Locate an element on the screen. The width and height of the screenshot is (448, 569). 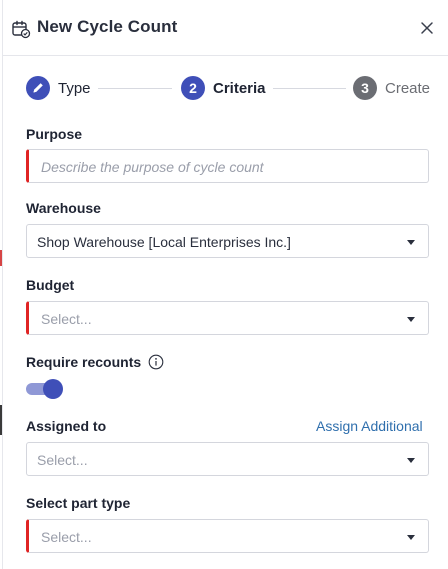
warehouse-select: Shop Warehouse [Local Enterprises Inc.] is located at coordinates (227, 241).